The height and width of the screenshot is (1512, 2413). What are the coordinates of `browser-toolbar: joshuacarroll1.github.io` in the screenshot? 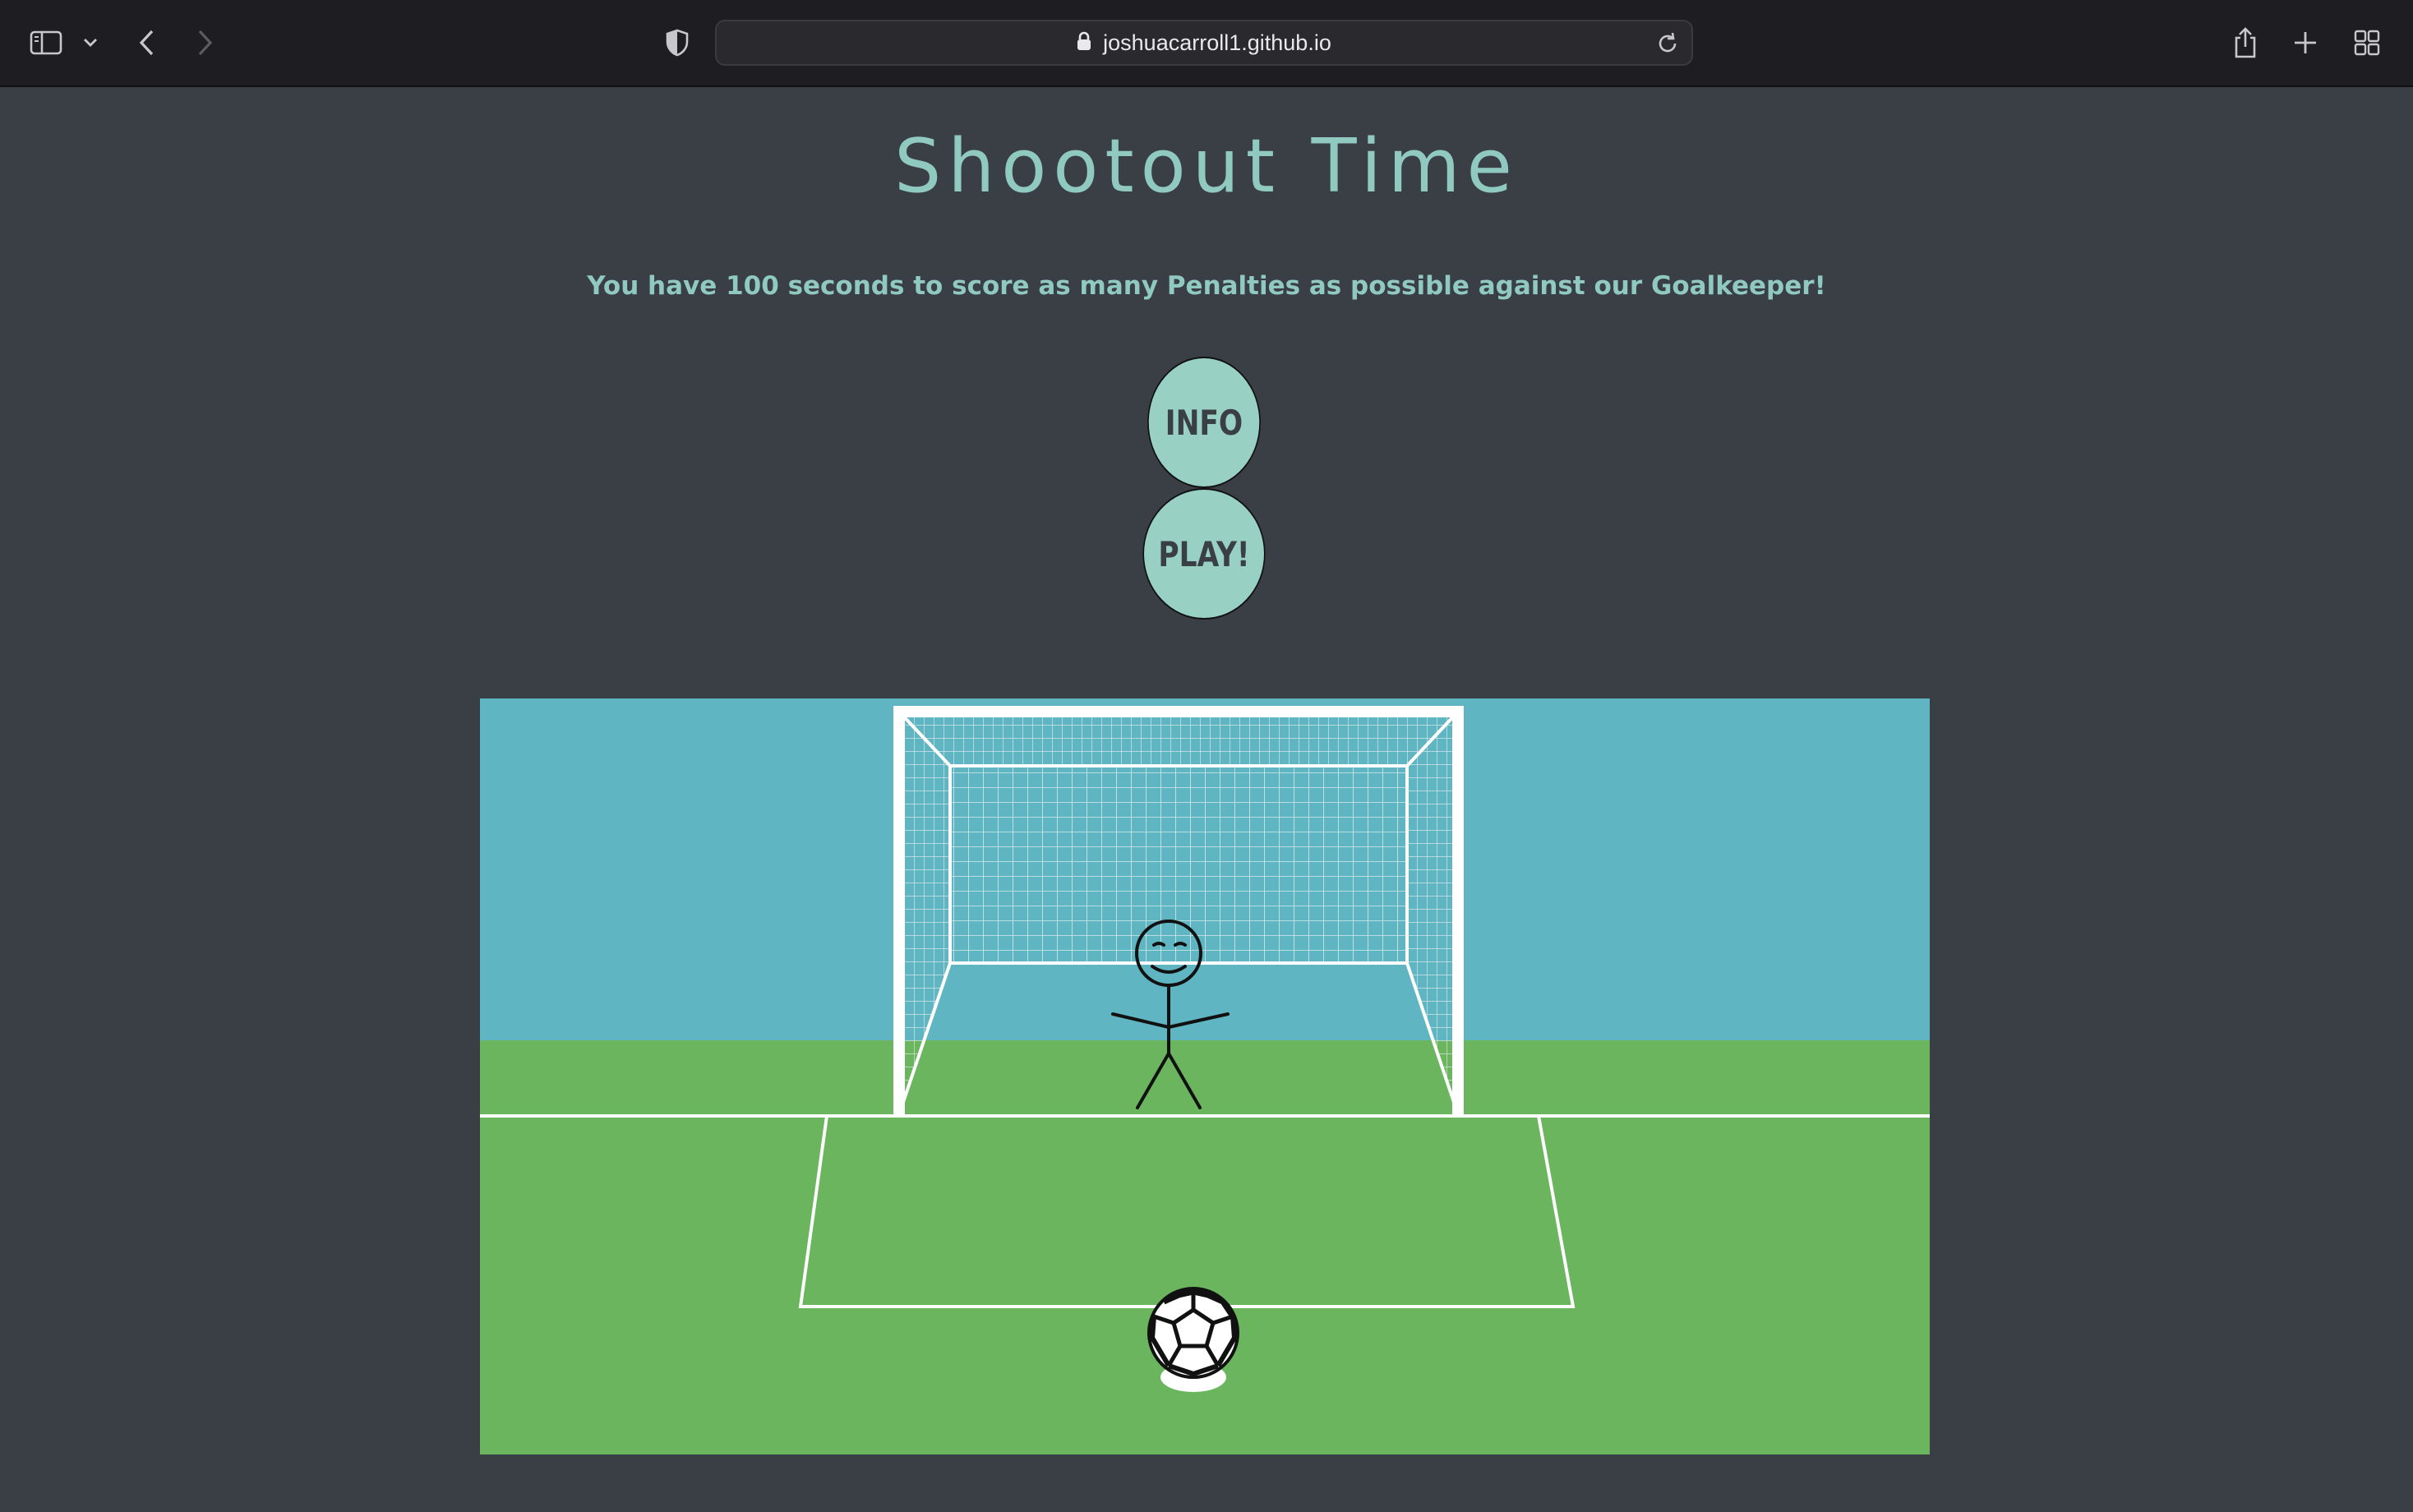 It's located at (1206, 43).